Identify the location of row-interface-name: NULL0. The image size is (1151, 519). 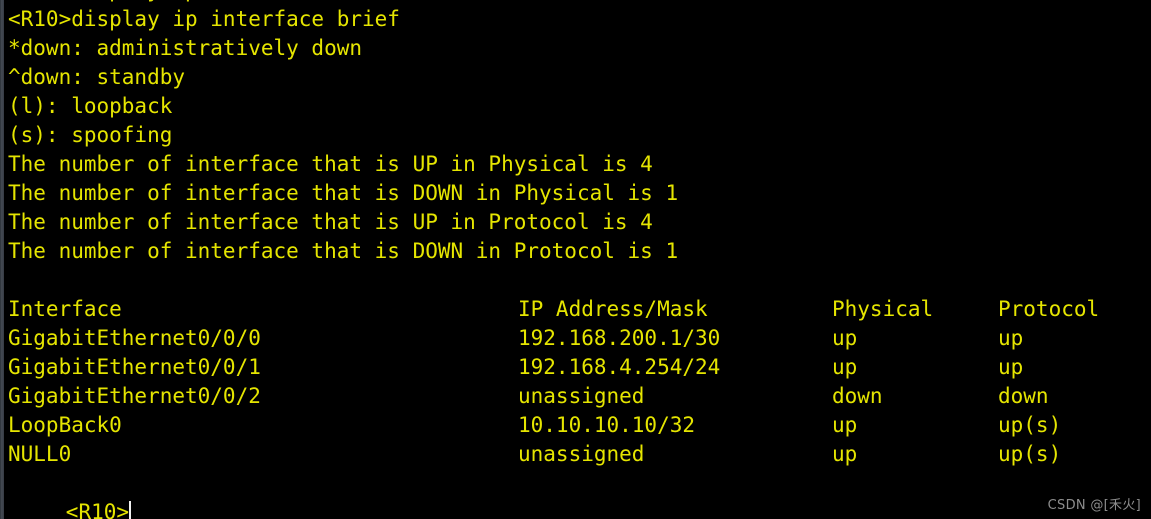
(40, 454).